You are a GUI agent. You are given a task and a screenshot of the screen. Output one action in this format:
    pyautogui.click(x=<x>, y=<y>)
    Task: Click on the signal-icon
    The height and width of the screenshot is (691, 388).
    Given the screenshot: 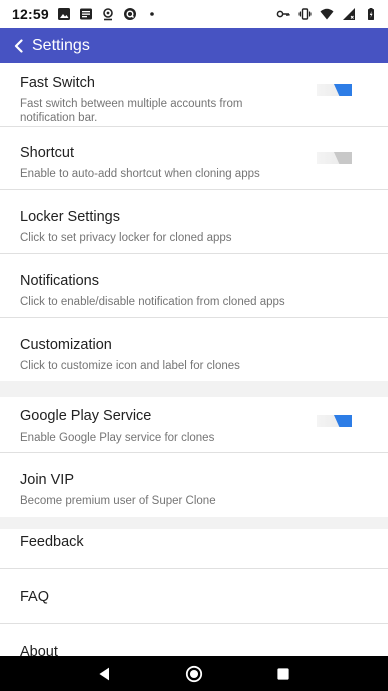 What is the action you would take?
    pyautogui.click(x=349, y=14)
    